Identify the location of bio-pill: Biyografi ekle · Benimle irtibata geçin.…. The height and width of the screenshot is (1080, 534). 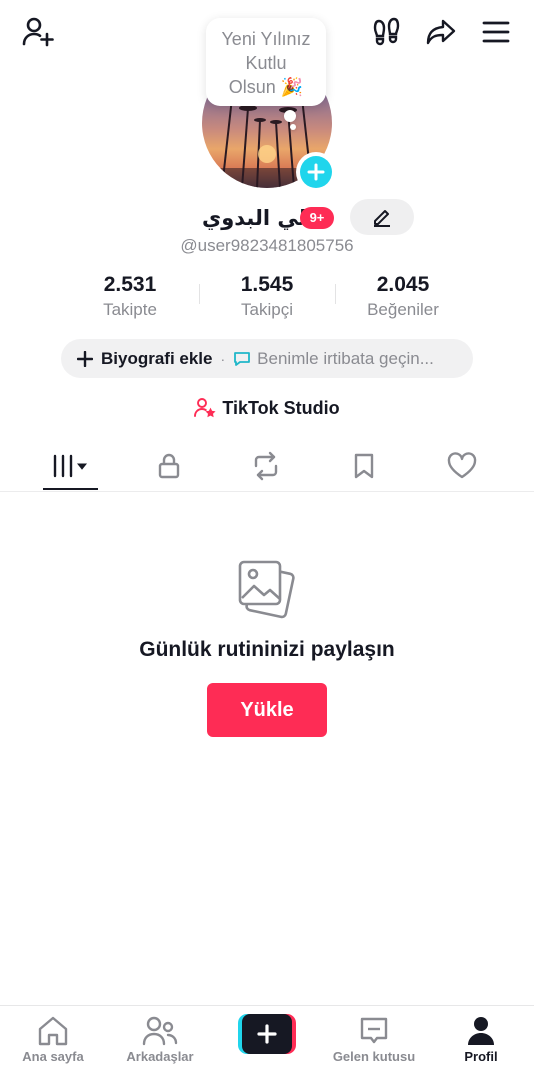
(267, 358).